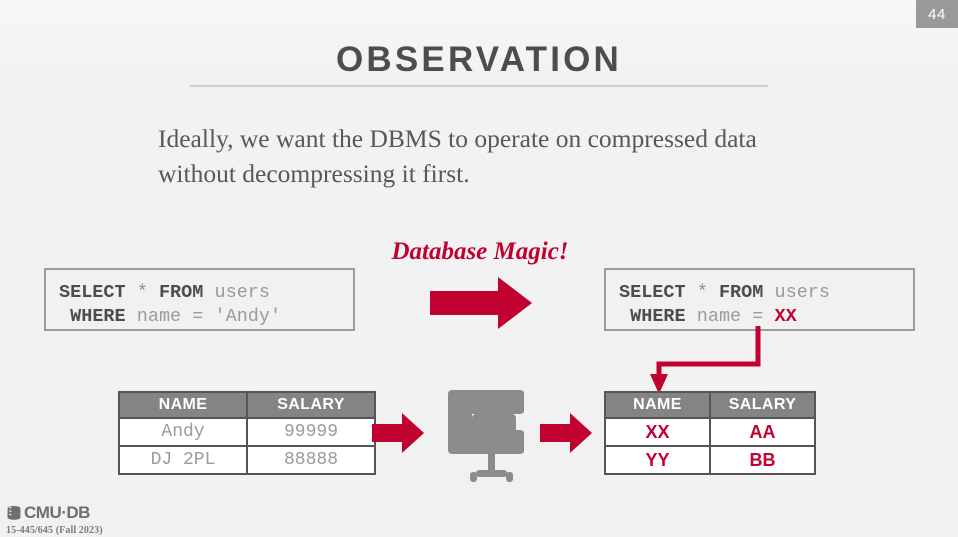 The height and width of the screenshot is (537, 958). I want to click on sql-query-original: SELECT * FROM users WHERE name = 'Andy', so click(199, 299).